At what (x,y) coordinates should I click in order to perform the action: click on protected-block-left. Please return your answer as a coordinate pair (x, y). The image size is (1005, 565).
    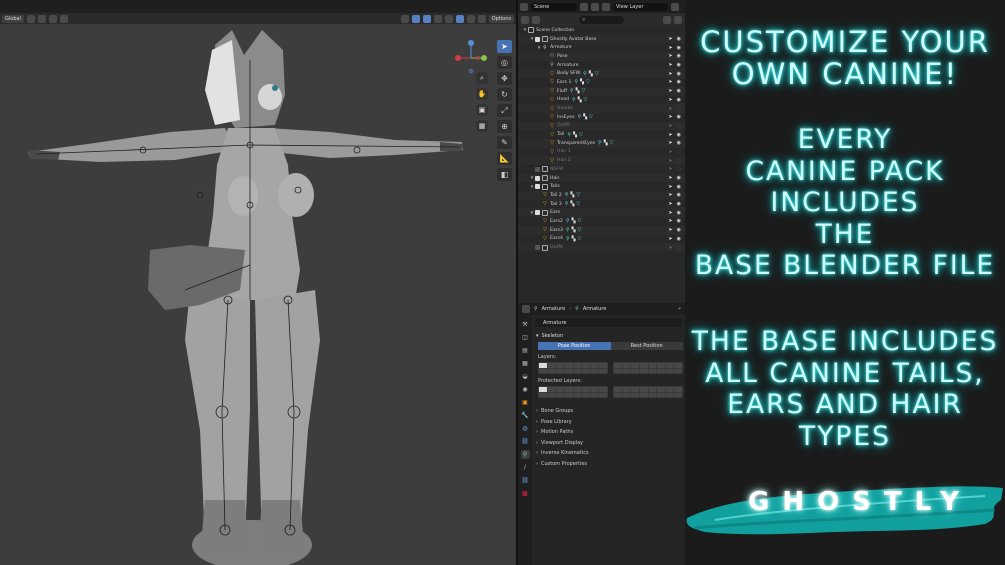
    Looking at the image, I should click on (573, 392).